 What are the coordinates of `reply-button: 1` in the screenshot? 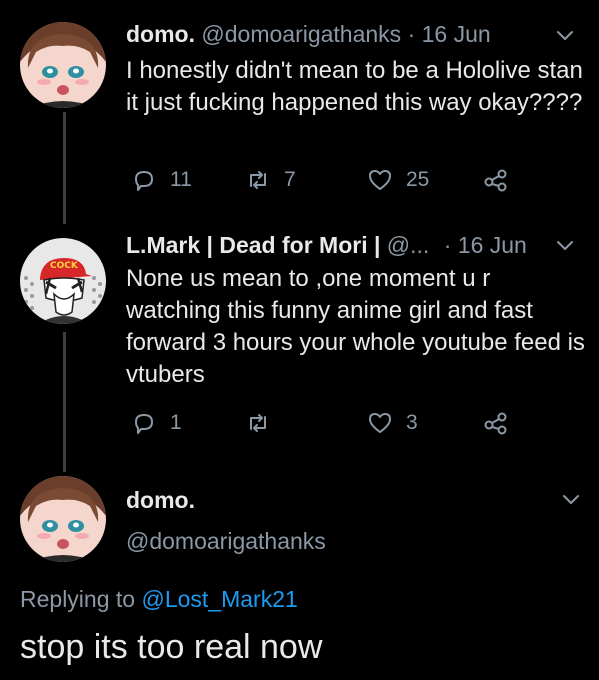 It's located at (156, 423).